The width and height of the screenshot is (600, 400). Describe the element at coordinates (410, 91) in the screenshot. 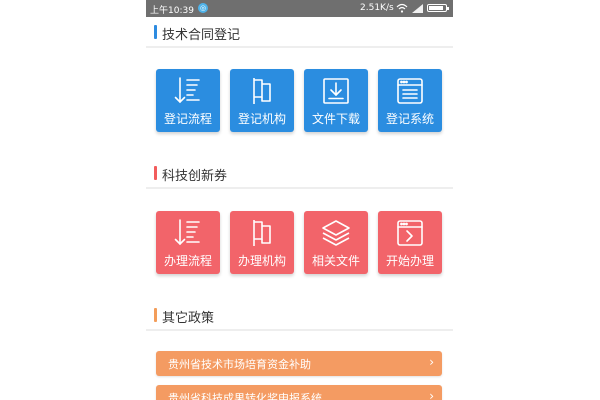

I see `window-list-icon` at that location.